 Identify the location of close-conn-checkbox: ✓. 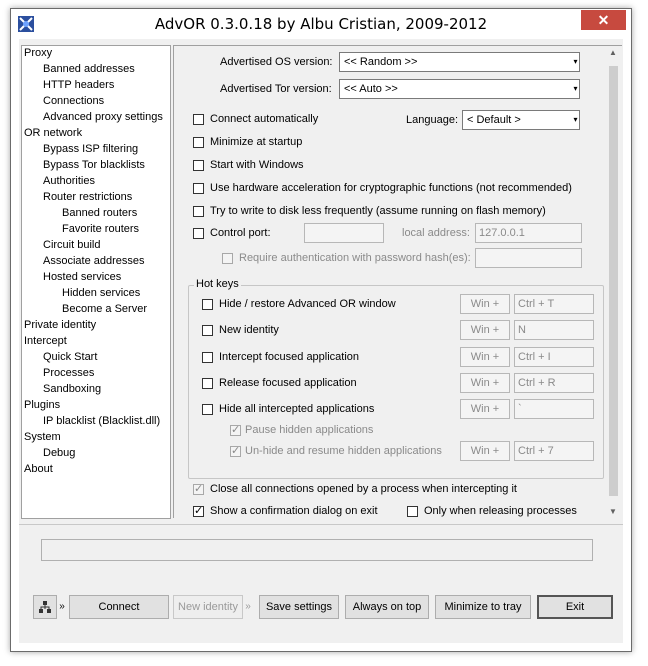
(198, 489).